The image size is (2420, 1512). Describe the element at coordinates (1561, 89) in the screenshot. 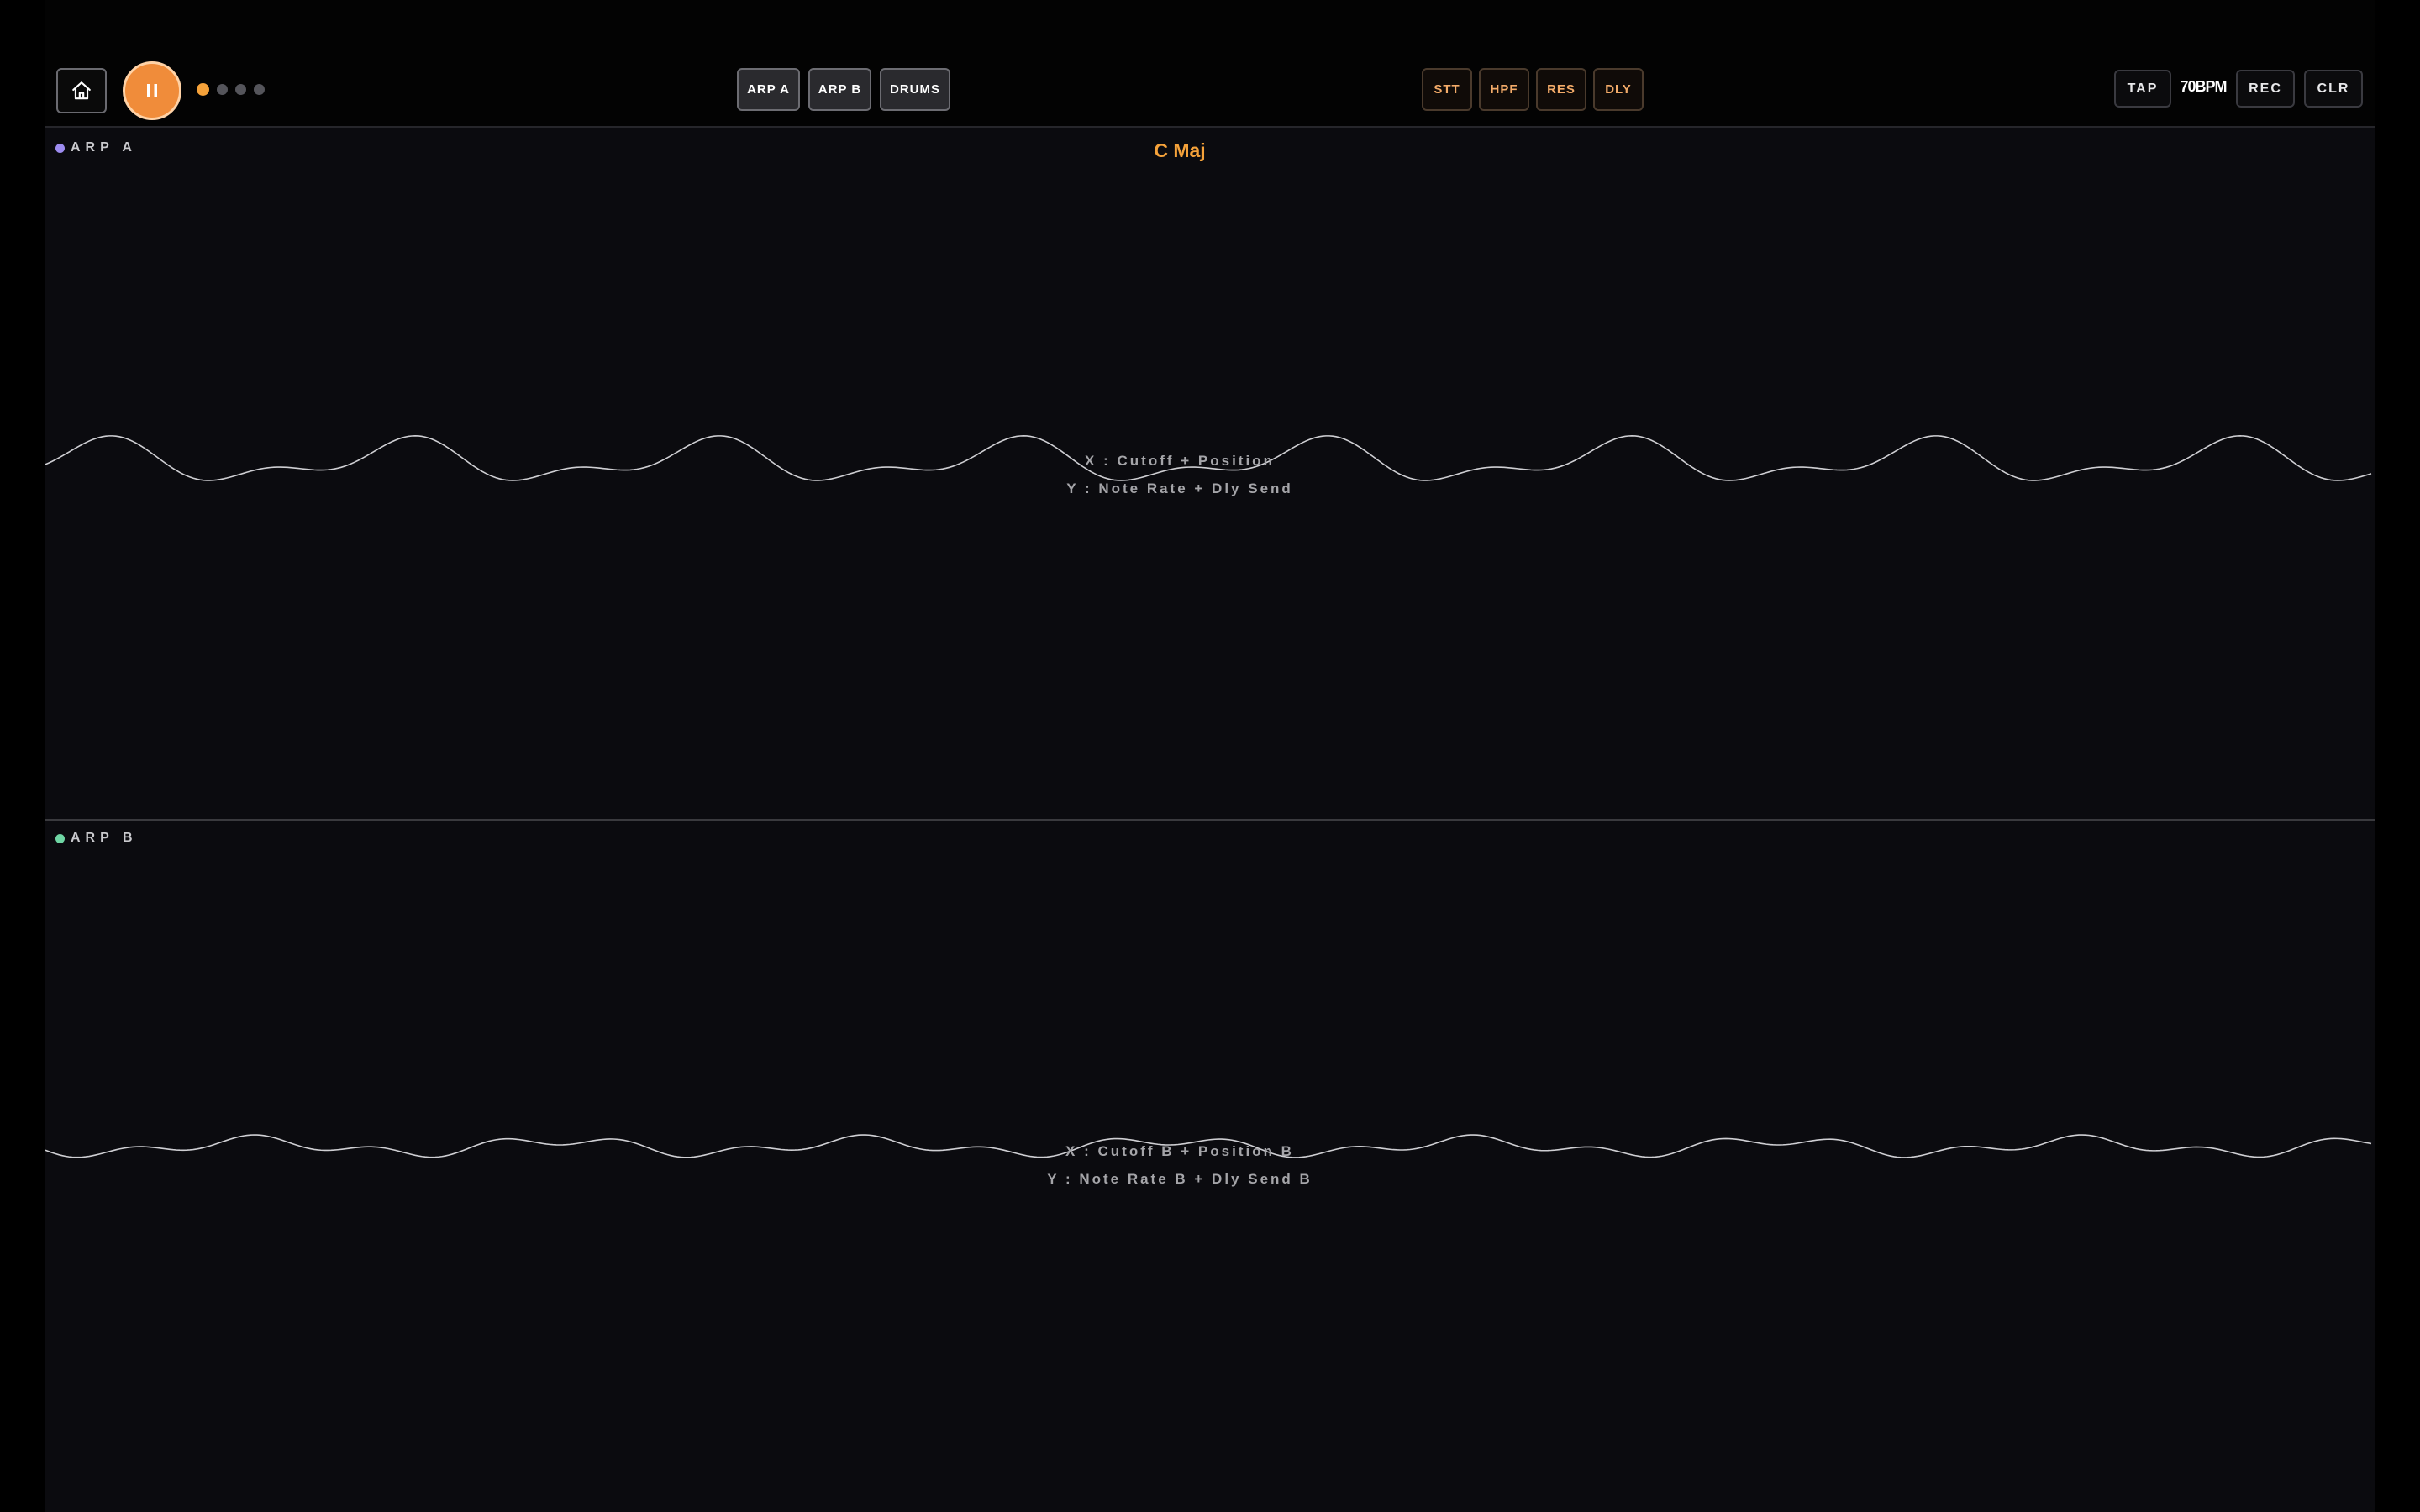

I see `fx-button-res: RES` at that location.